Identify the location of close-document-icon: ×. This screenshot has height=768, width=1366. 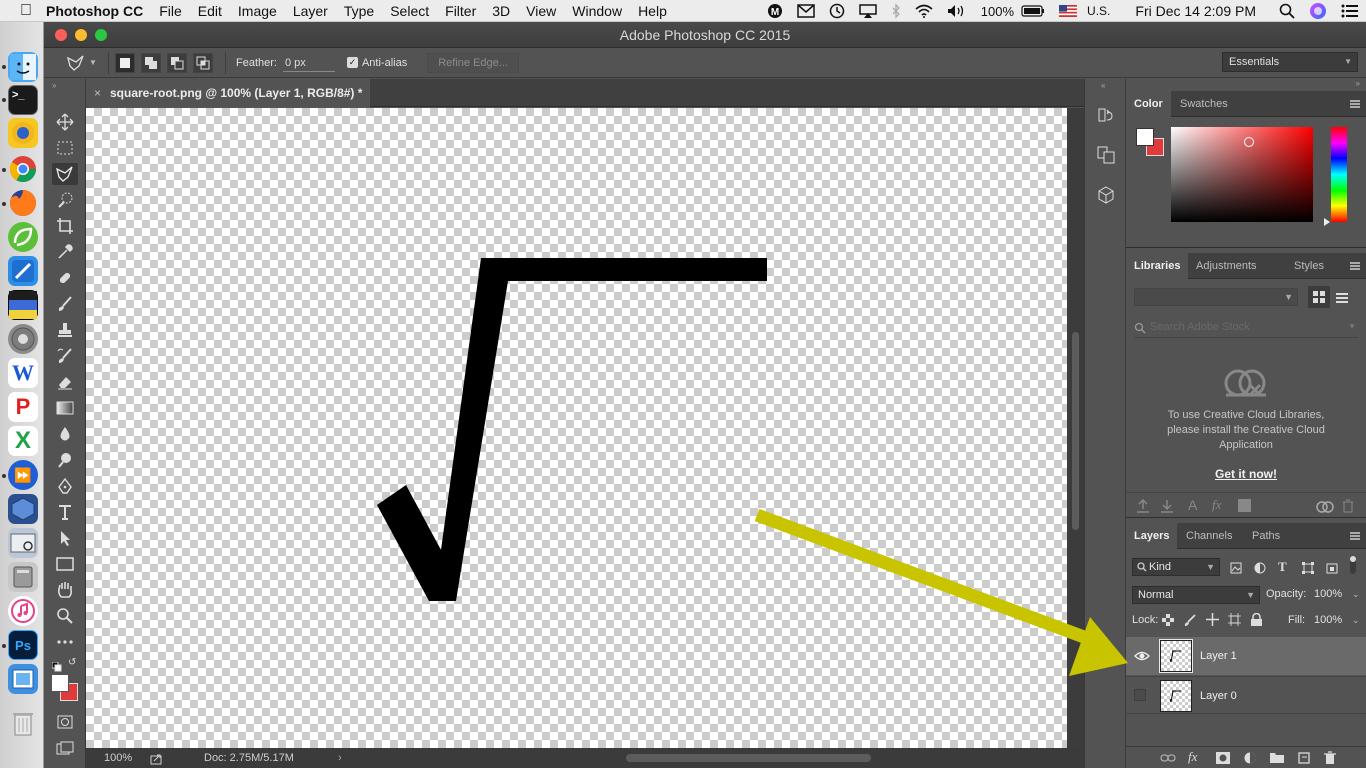
(97, 93).